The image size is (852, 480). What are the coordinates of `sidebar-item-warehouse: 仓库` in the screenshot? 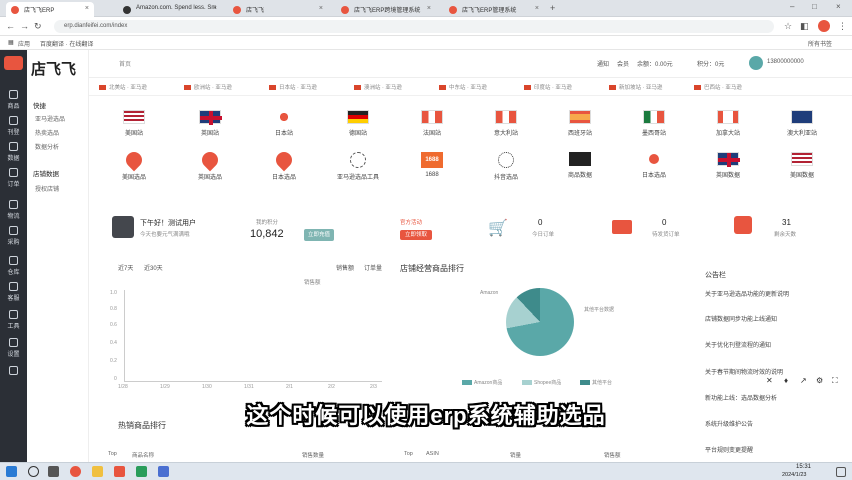 It's located at (13, 266).